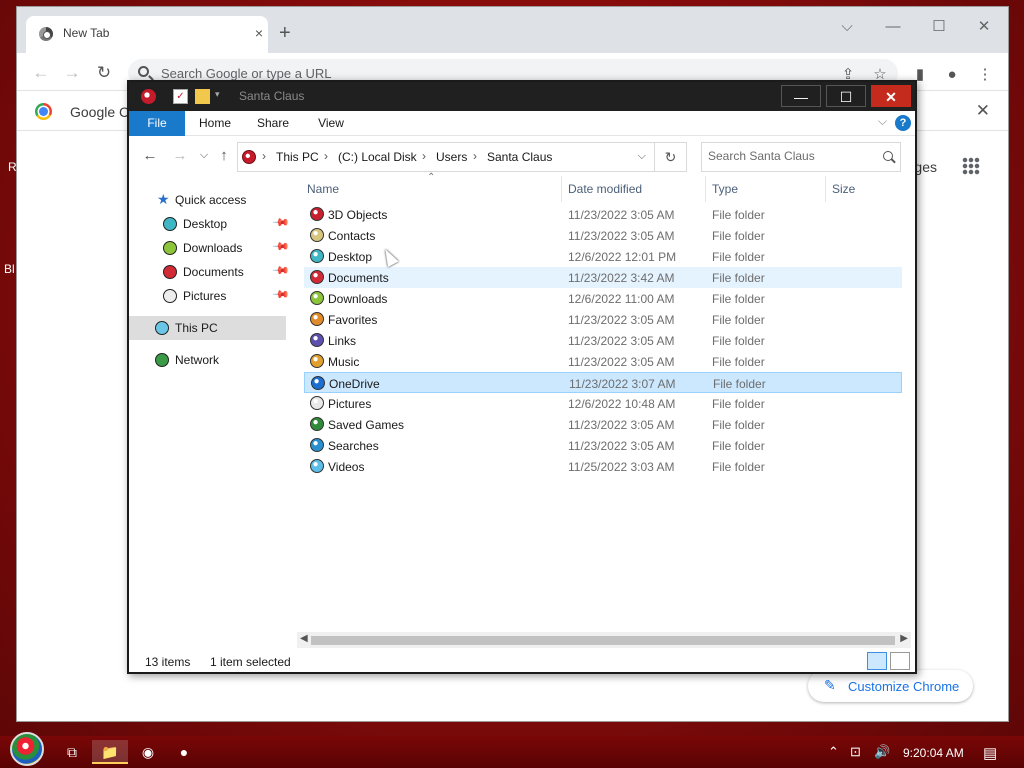 The height and width of the screenshot is (768, 1024). I want to click on nav-label: Pictures, so click(205, 296).